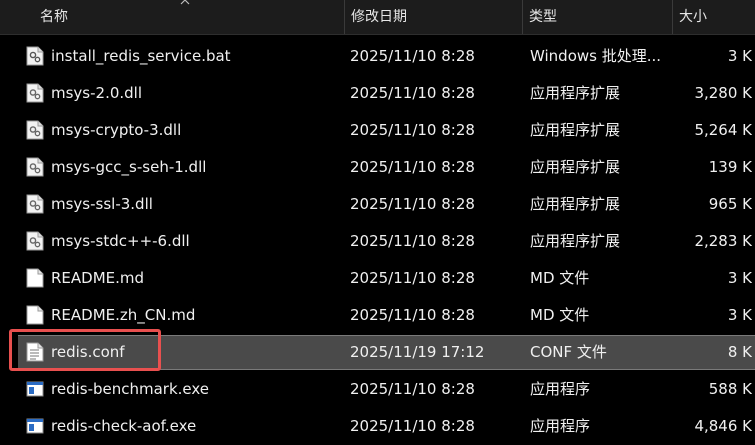 The image size is (755, 445). I want to click on file-name: msys-2.0.dll, so click(97, 93).